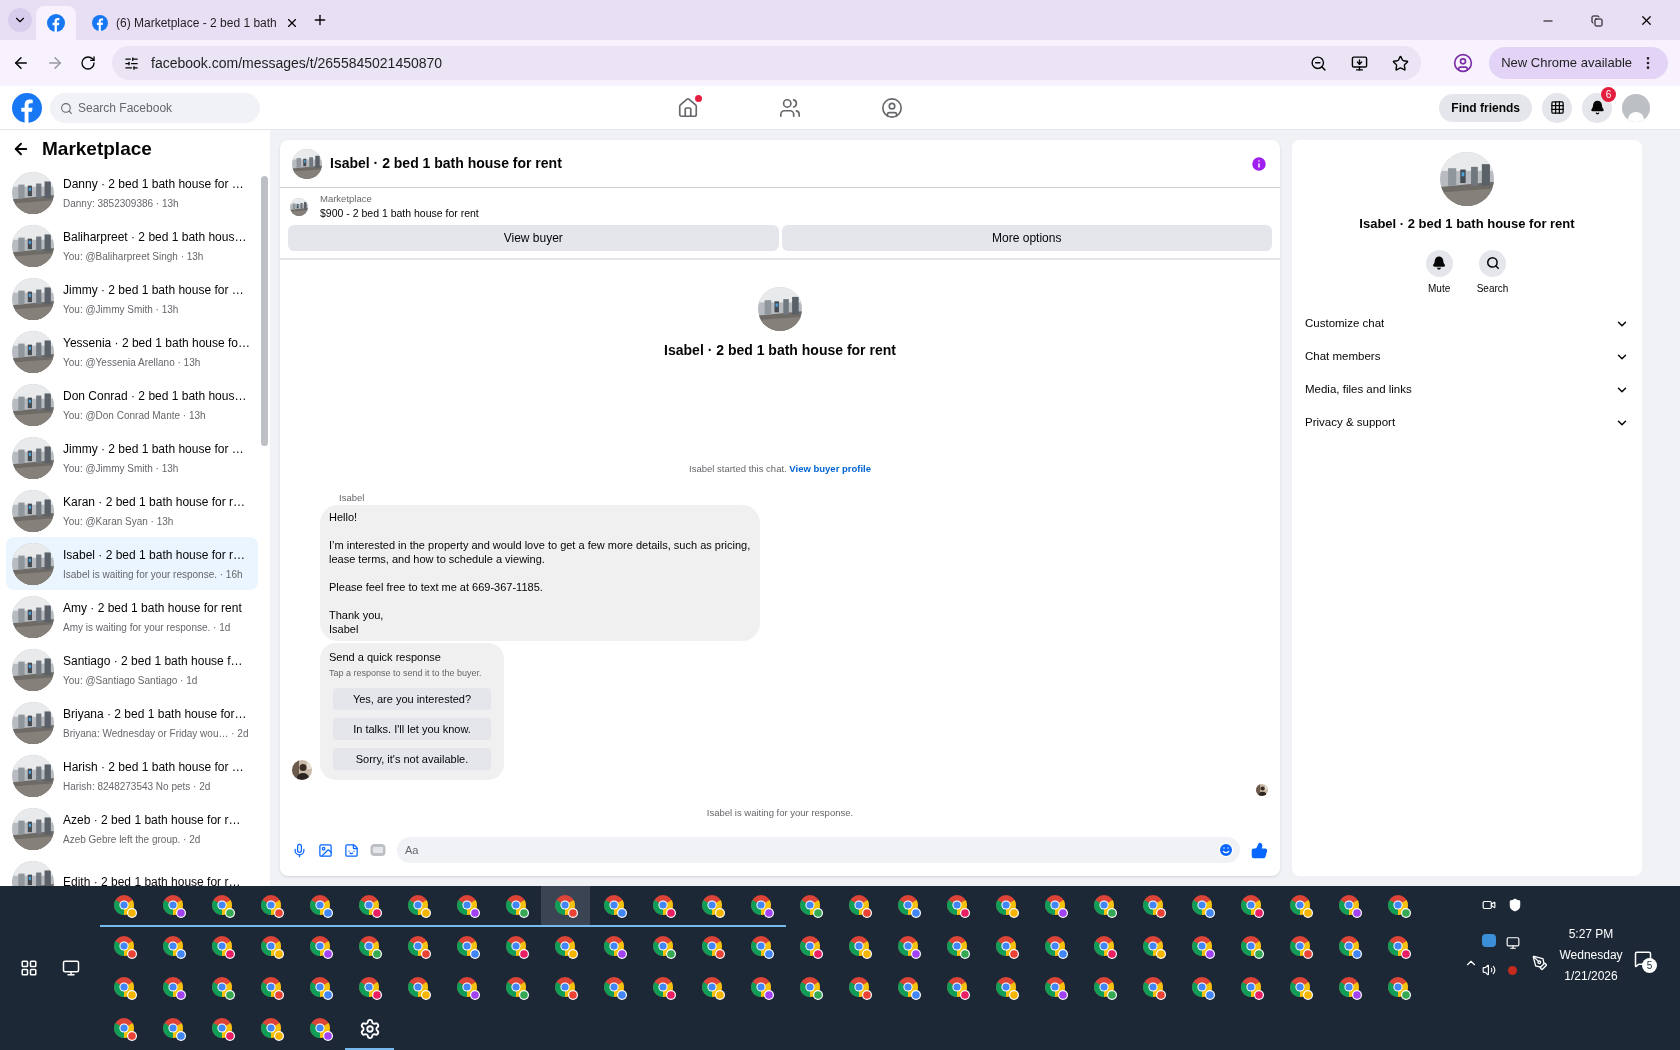 The image size is (1680, 1050). I want to click on address-bar: facebook.com/messages/t/2655845021450870, so click(767, 63).